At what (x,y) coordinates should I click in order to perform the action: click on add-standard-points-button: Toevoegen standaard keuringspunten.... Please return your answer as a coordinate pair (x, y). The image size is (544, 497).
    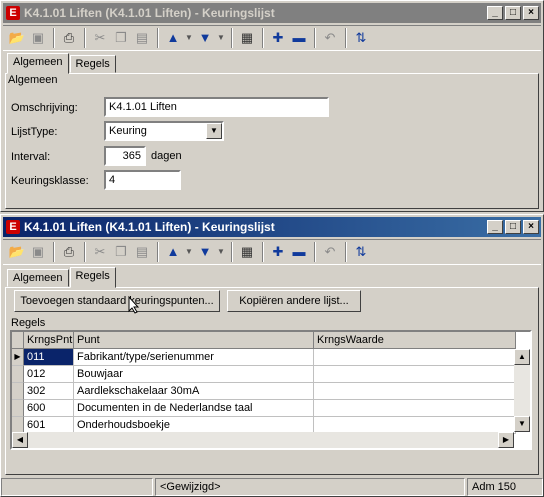
    Looking at the image, I should click on (117, 301).